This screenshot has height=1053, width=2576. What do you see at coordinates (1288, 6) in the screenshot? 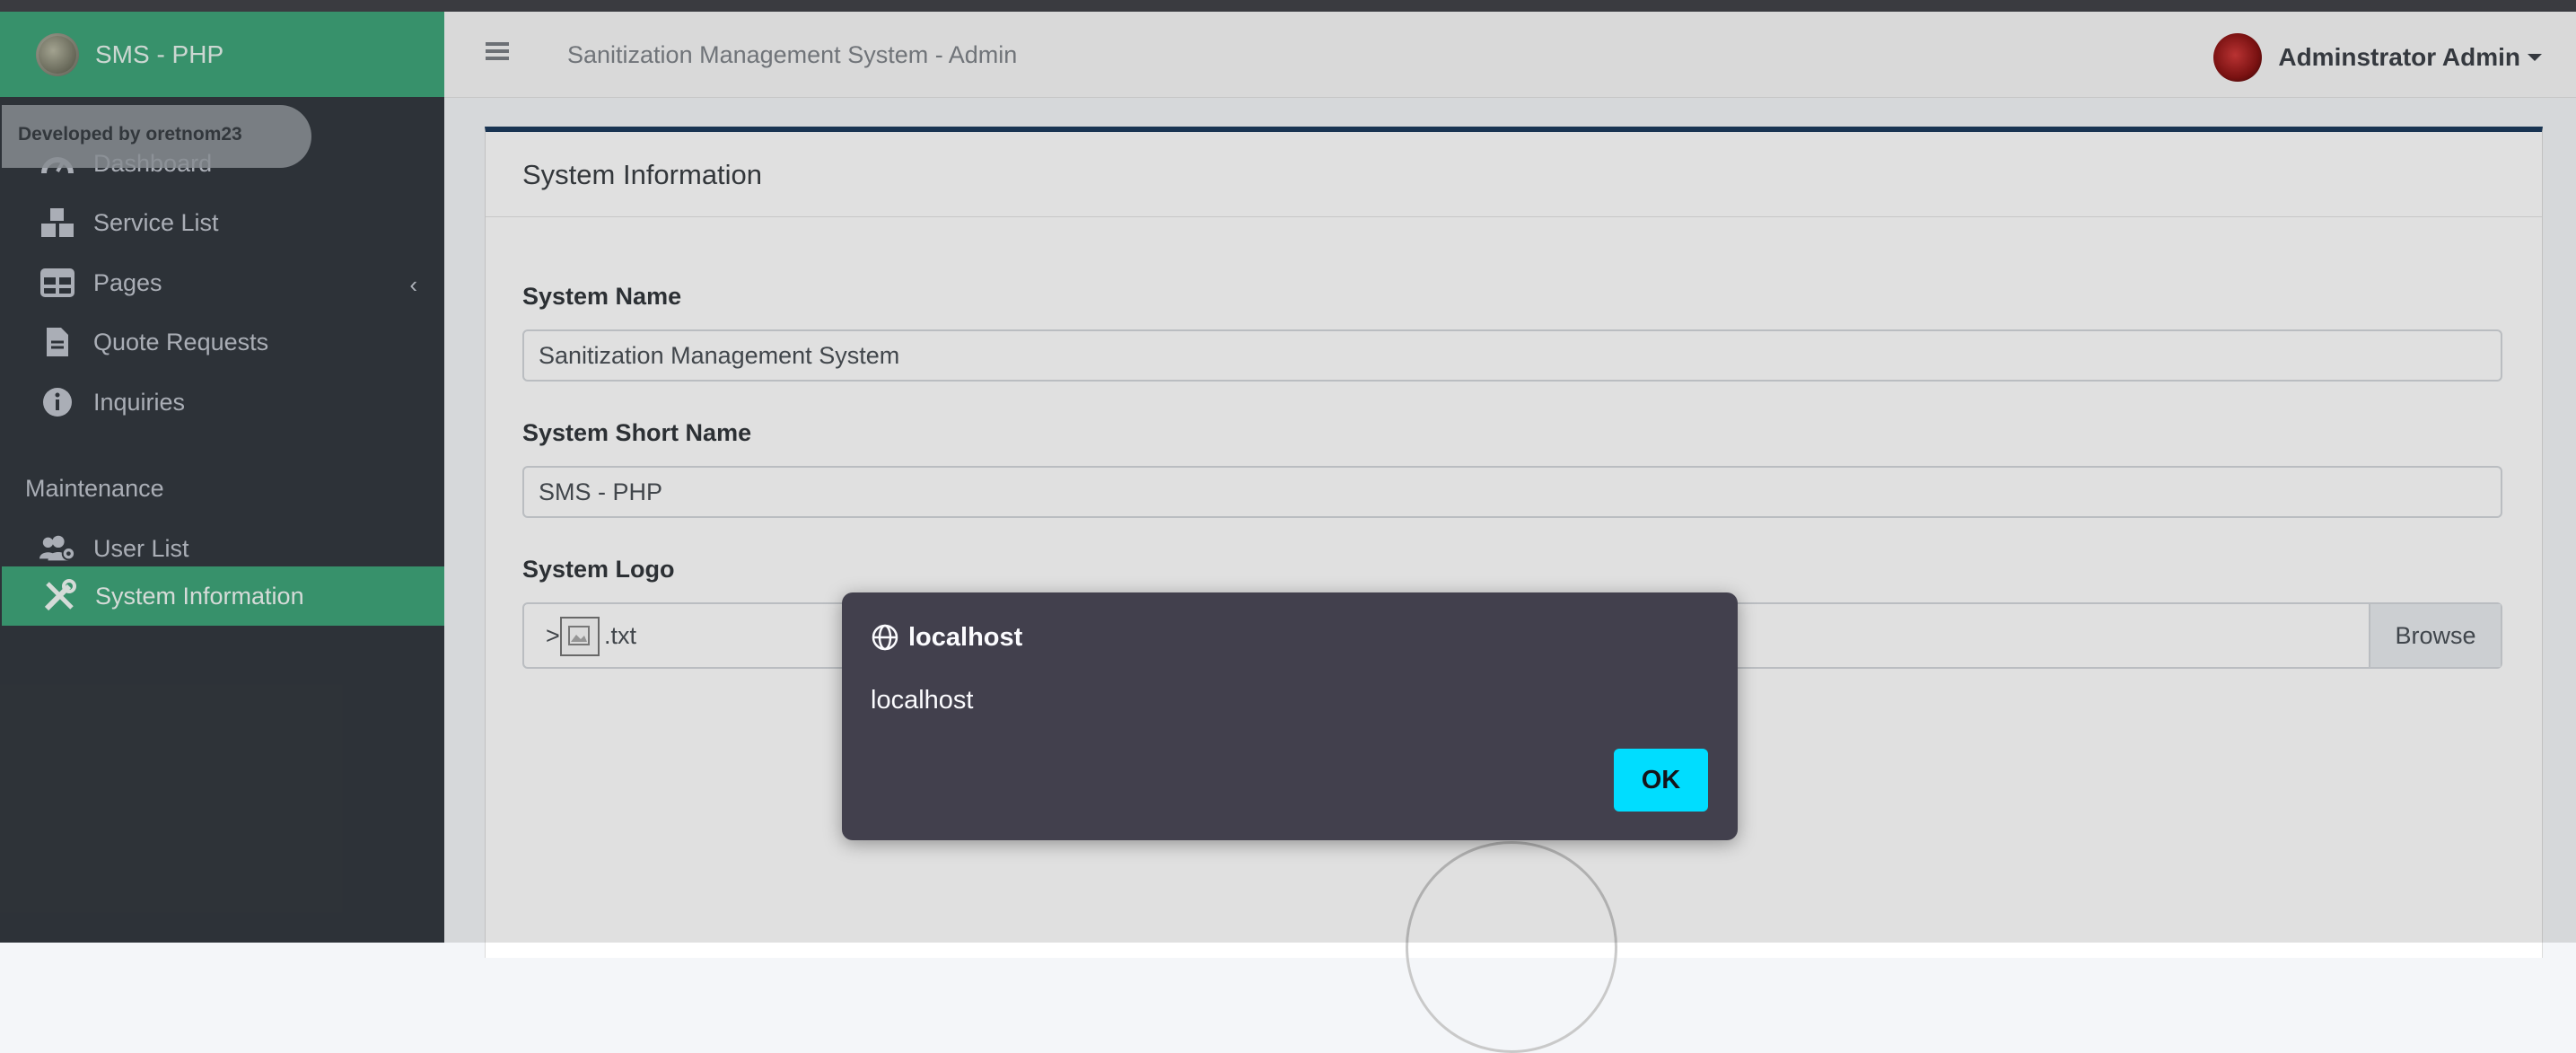
I see `window-top-strip` at bounding box center [1288, 6].